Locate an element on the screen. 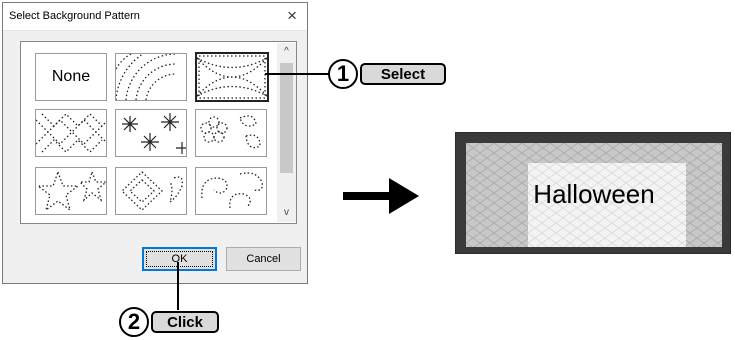  pattern-star-tile is located at coordinates (71, 191).